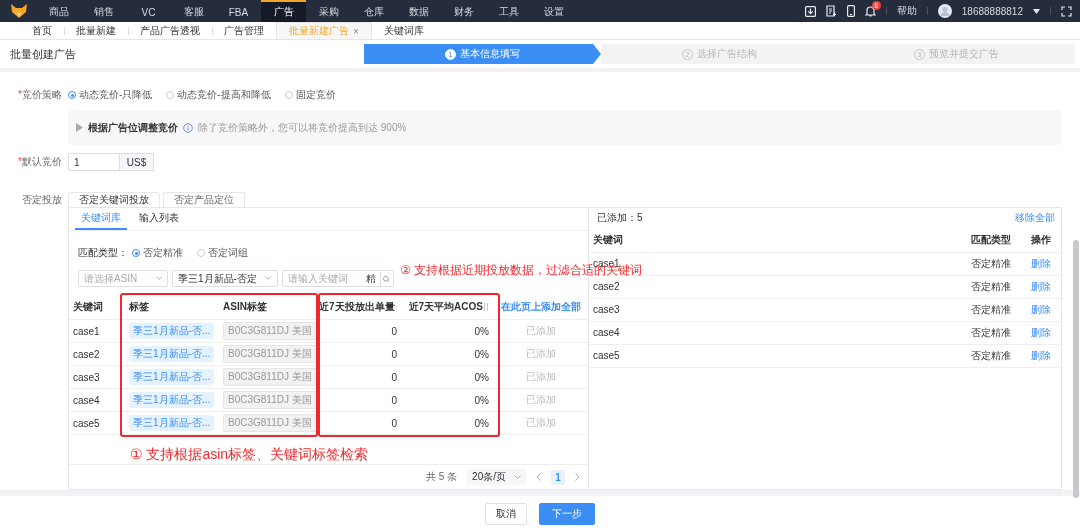 The image size is (1080, 532). Describe the element at coordinates (86, 377) in the screenshot. I see `table-cell: case3` at that location.